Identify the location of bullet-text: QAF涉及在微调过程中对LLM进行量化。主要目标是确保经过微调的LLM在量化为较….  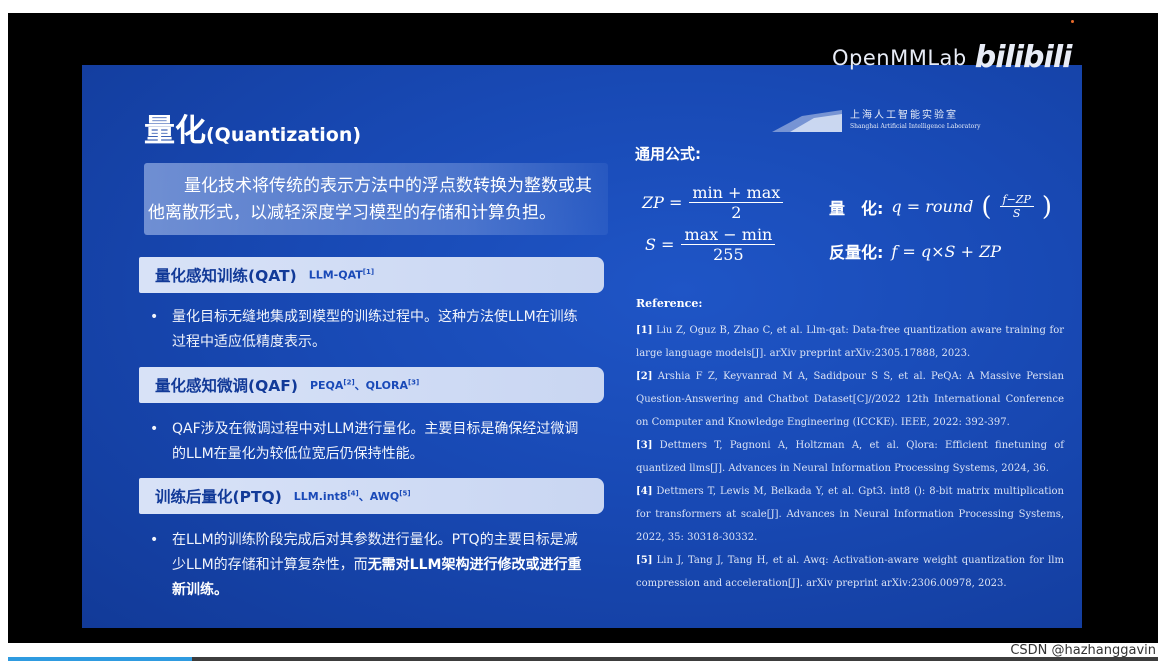
(377, 442).